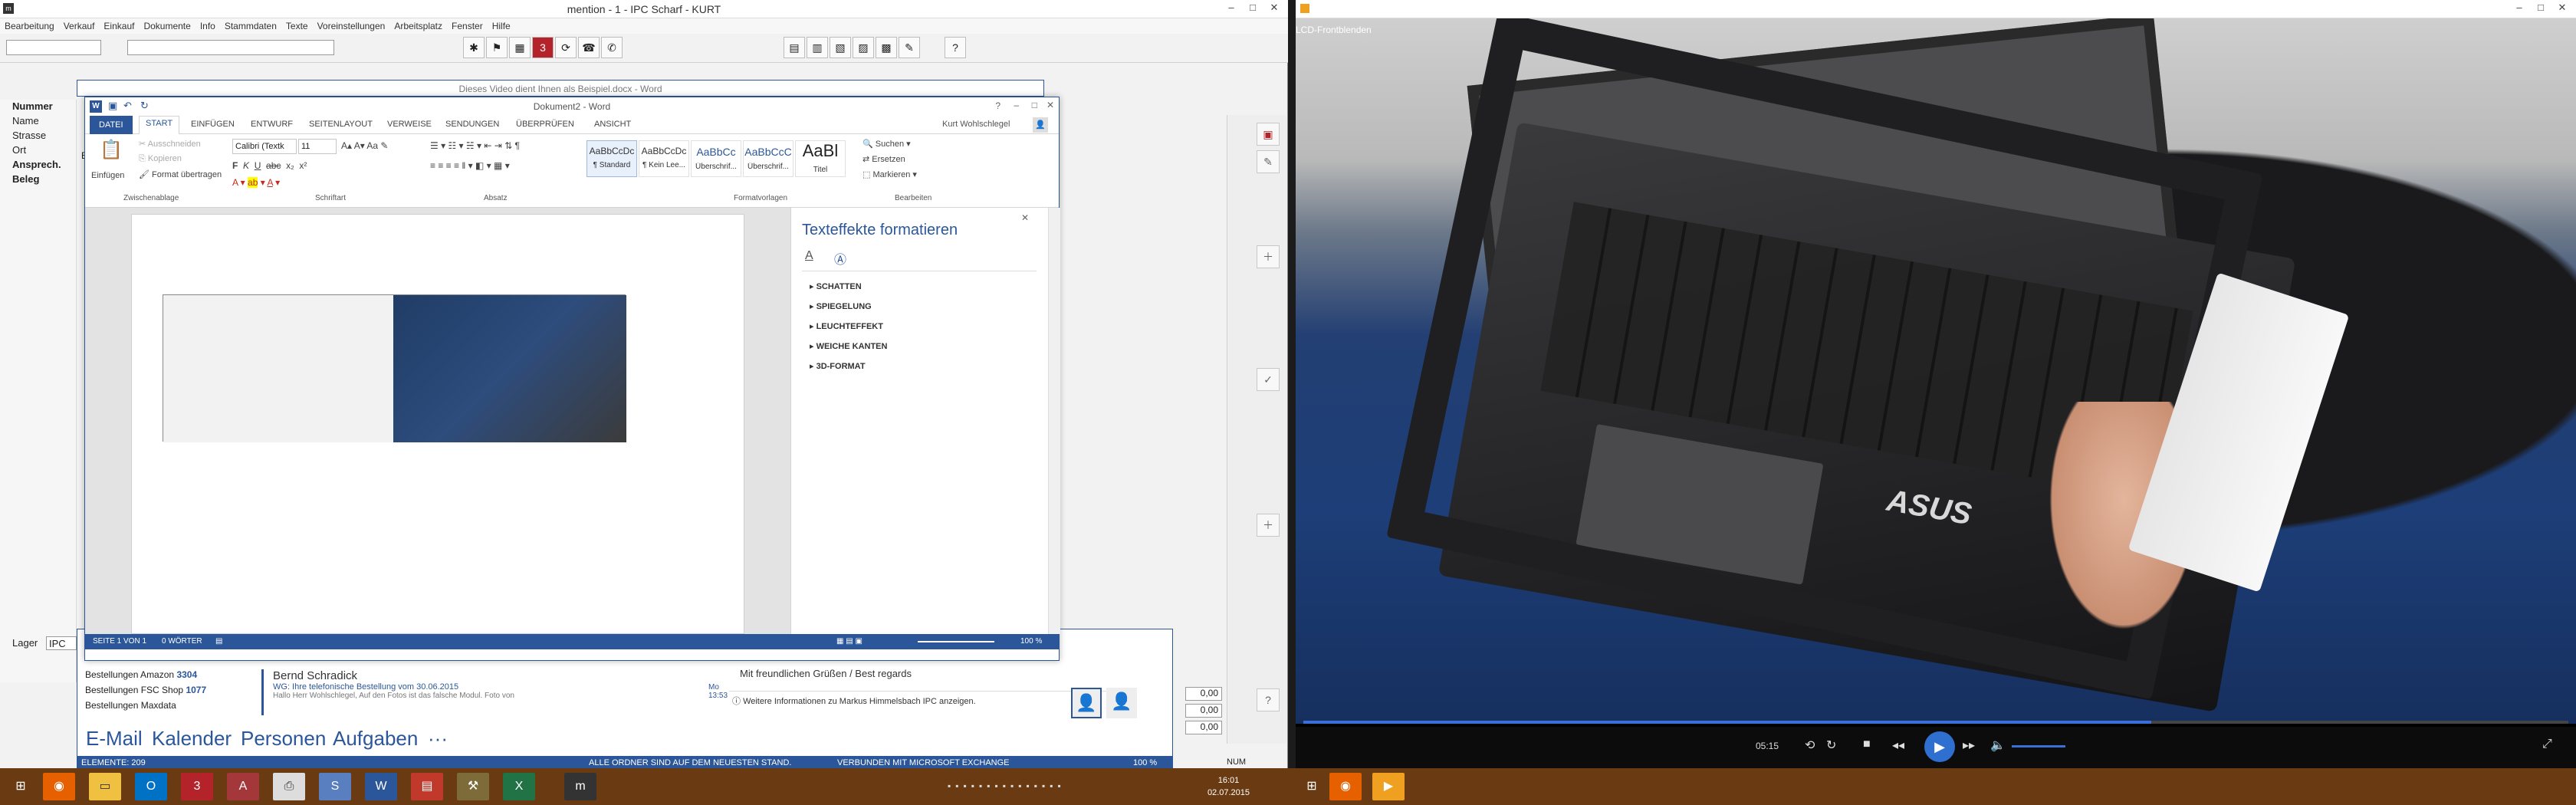 The height and width of the screenshot is (805, 2576). I want to click on toolbar-com-icon: ☎, so click(589, 48).